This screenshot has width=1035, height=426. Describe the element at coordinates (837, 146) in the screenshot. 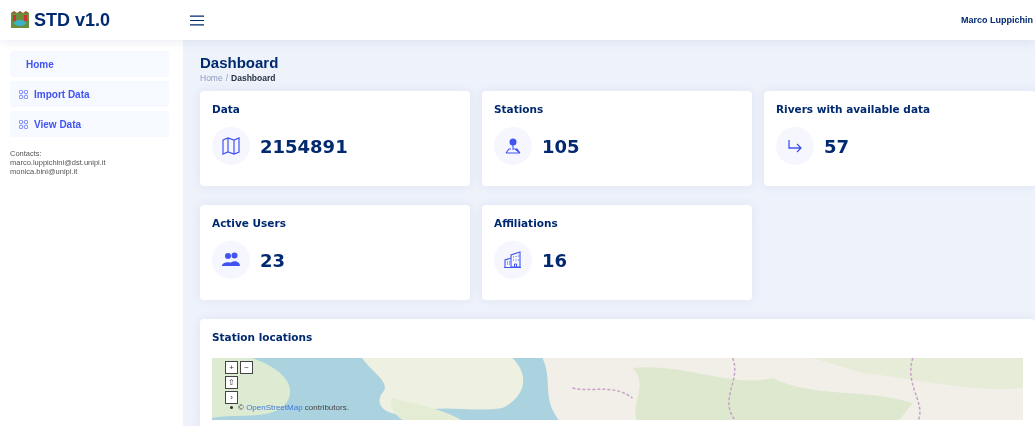

I see `stat-value: 57` at that location.